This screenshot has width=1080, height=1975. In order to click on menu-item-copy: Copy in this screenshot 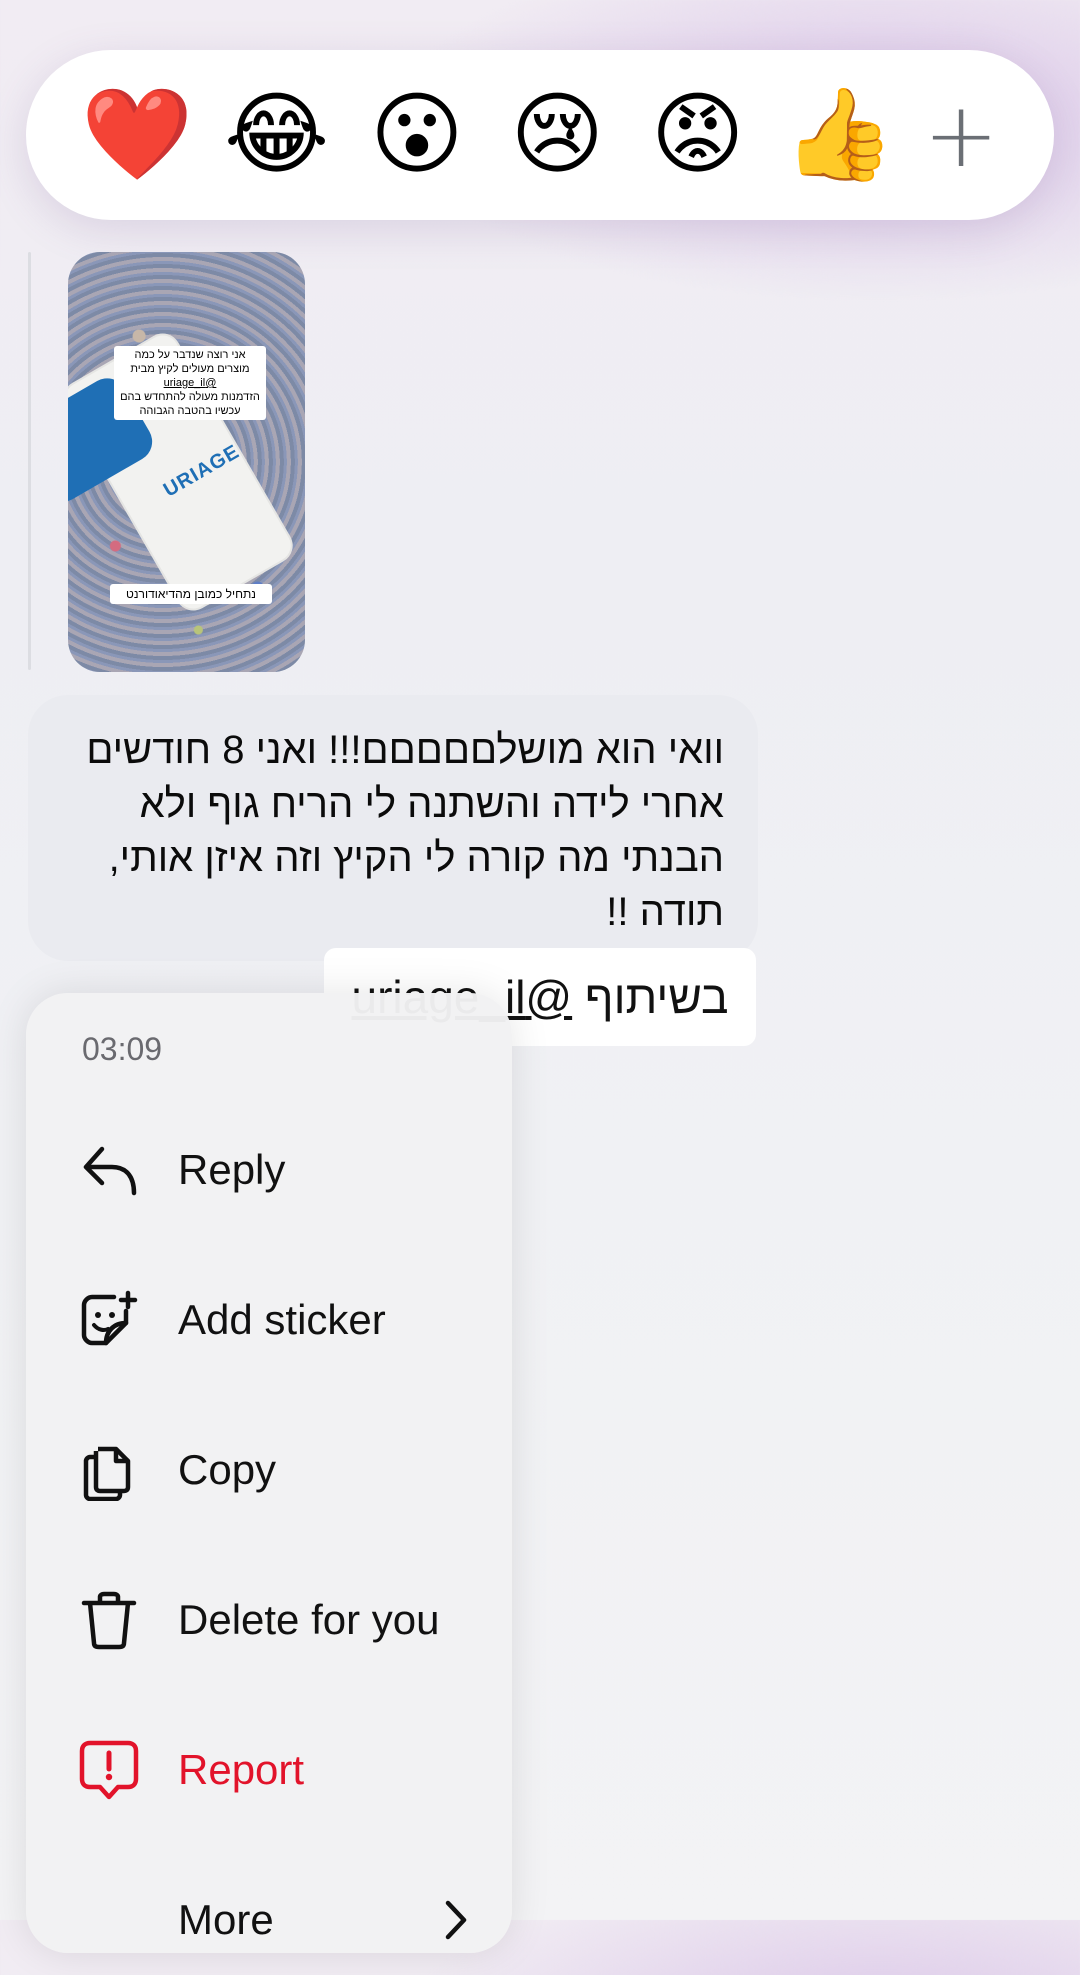, I will do `click(269, 1470)`.